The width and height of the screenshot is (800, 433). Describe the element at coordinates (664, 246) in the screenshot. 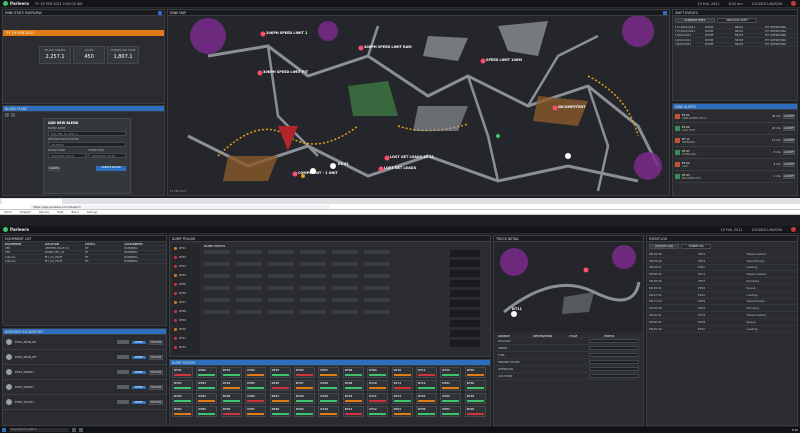

I see `tab-activity-log: ACTIVITY LOG` at that location.